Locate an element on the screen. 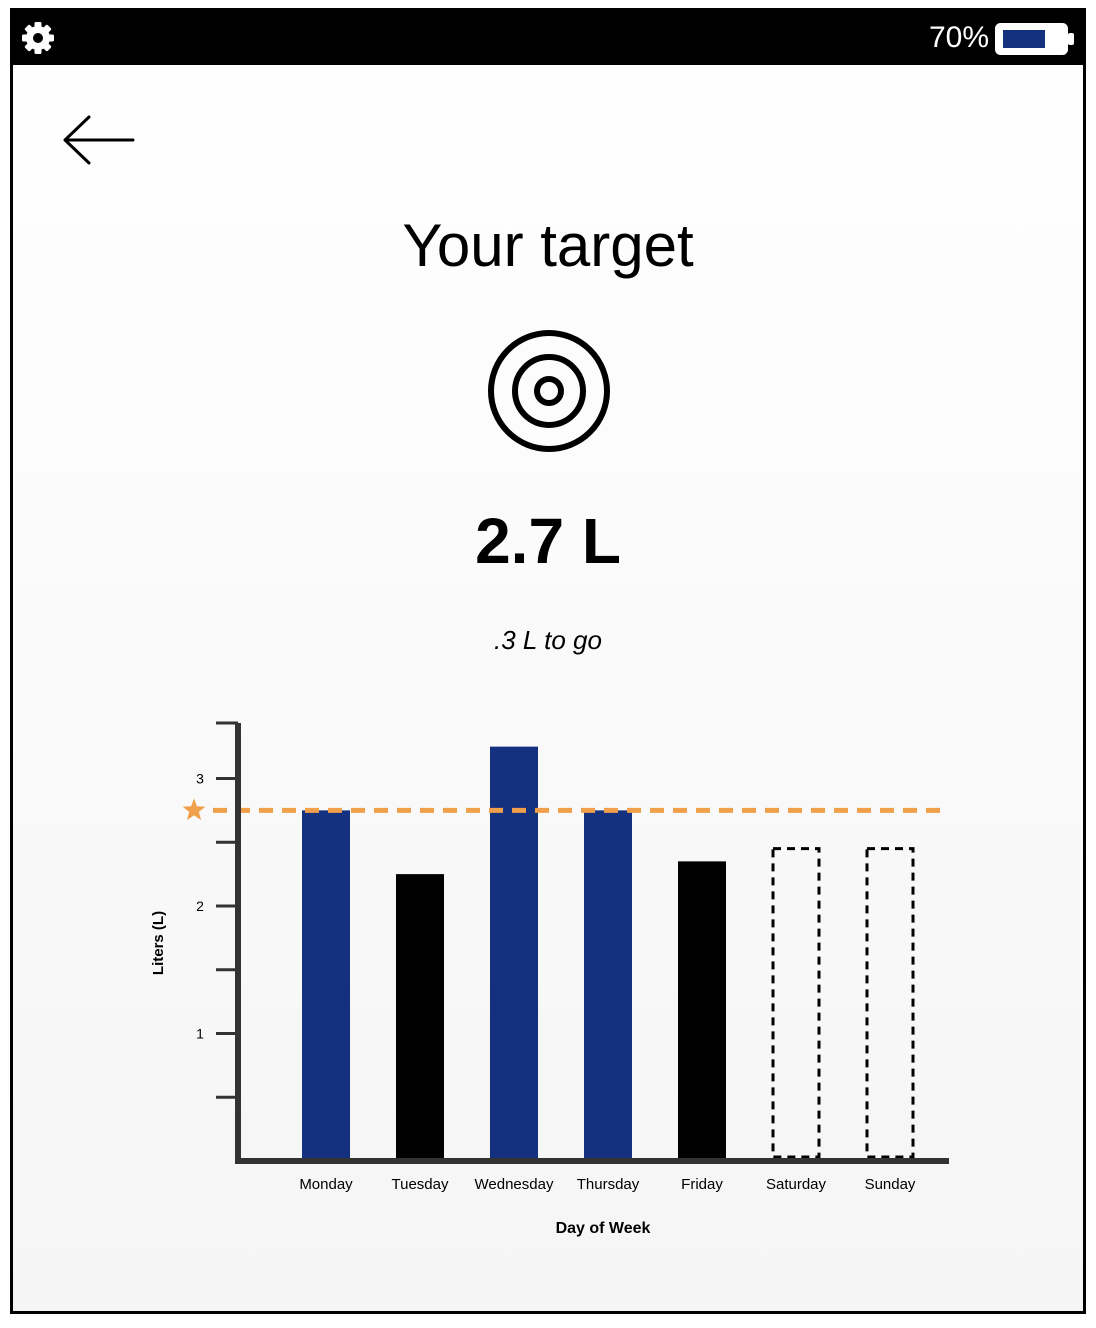 This screenshot has width=1096, height=1328. x-tick-label: Sunday is located at coordinates (890, 1184).